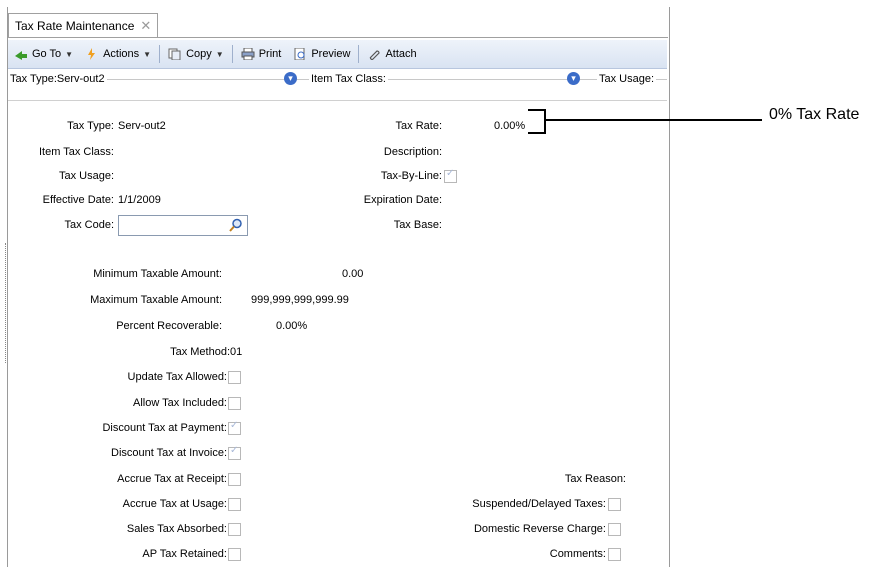 The width and height of the screenshot is (893, 567). I want to click on tax-base-label: Tax Base:, so click(417, 225).